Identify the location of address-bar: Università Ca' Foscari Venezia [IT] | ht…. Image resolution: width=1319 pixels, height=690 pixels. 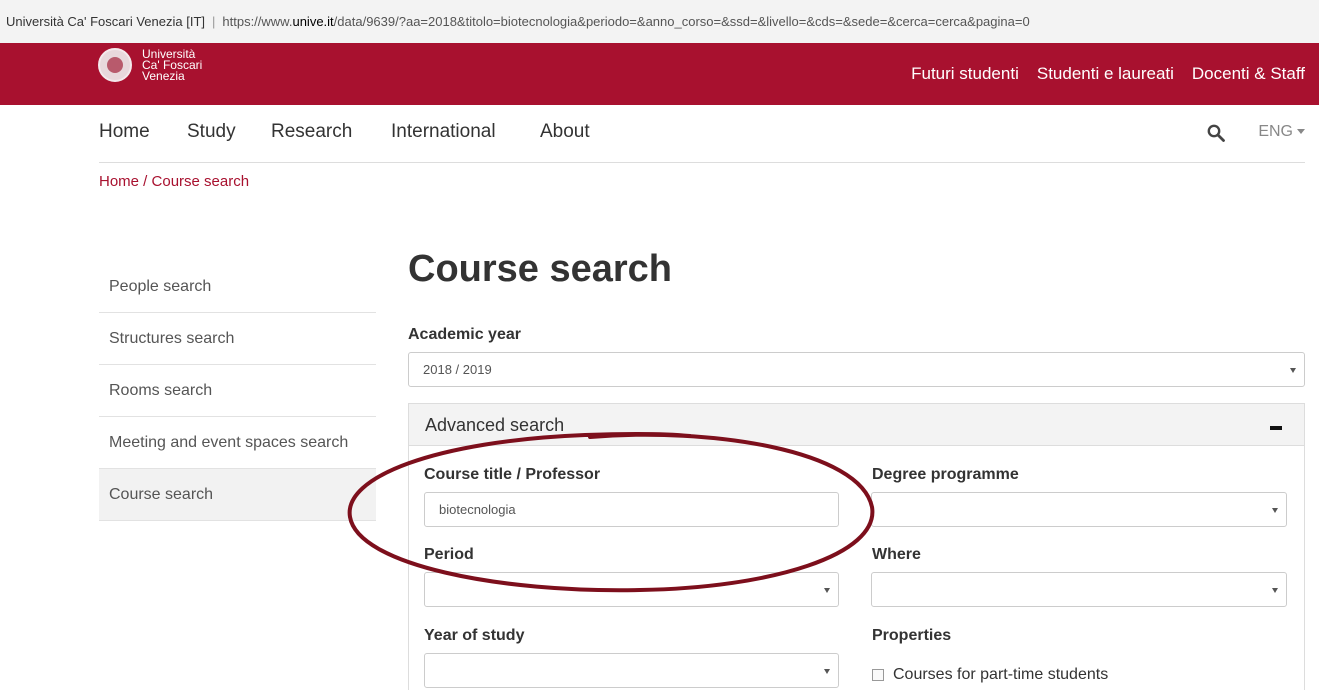
(659, 21).